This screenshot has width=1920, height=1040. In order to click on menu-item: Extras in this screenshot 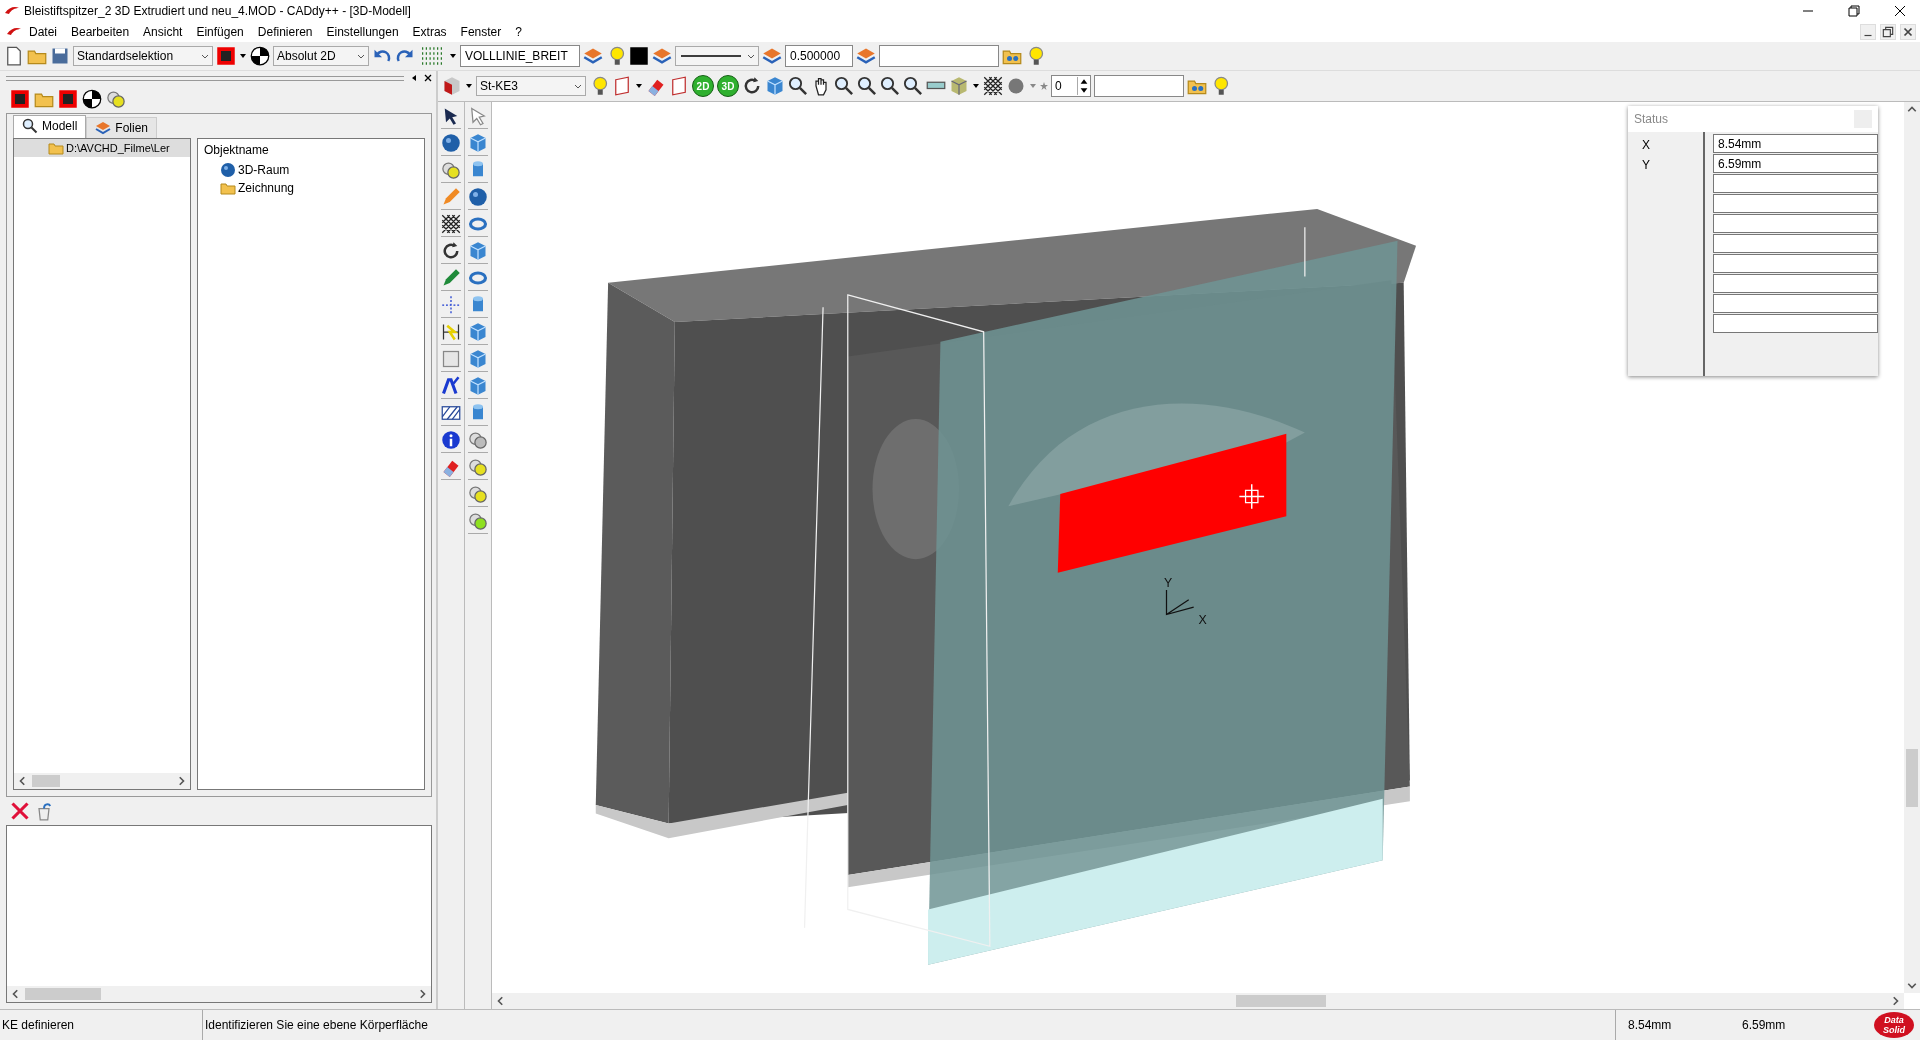, I will do `click(429, 32)`.